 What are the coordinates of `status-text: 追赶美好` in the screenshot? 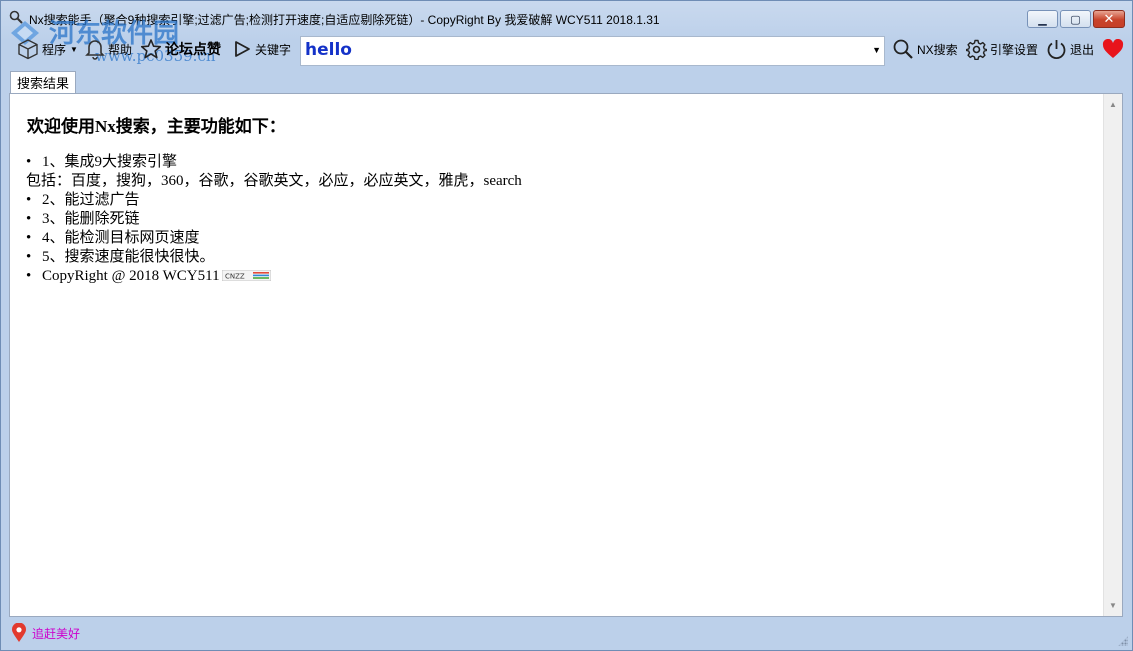 It's located at (56, 634).